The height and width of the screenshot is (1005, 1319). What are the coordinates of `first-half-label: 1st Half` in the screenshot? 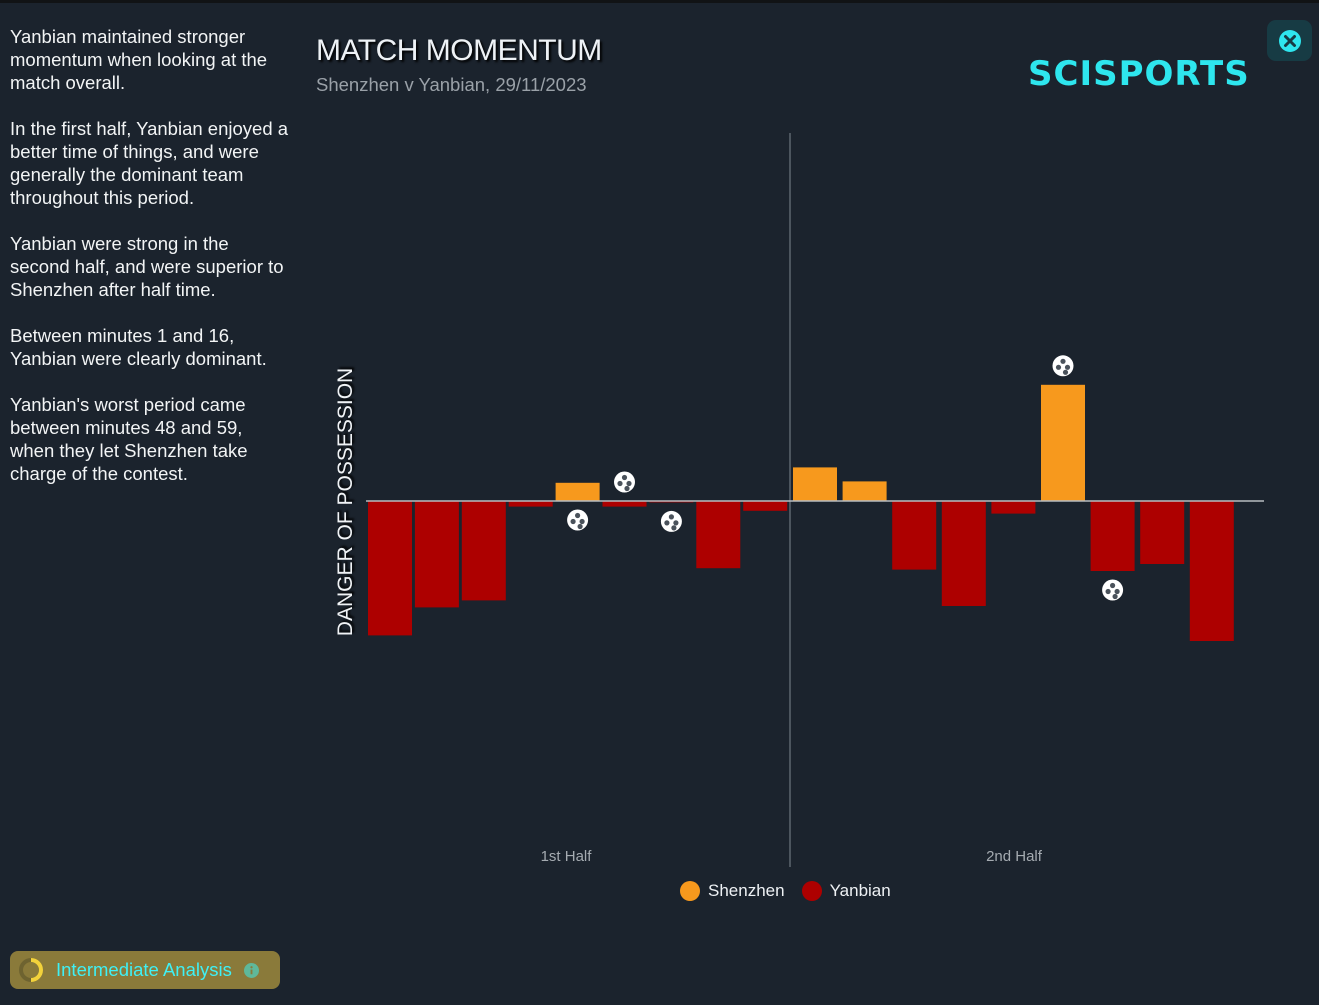 It's located at (566, 856).